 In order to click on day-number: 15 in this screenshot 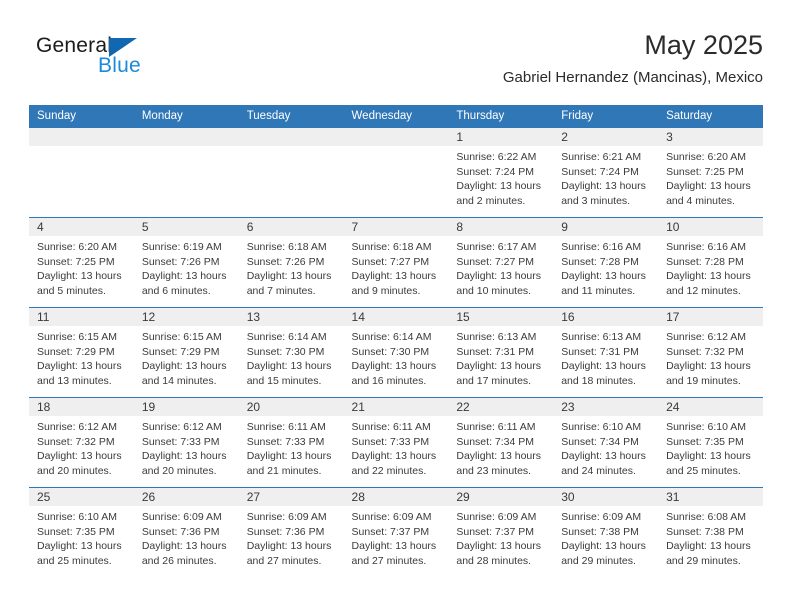, I will do `click(501, 317)`.